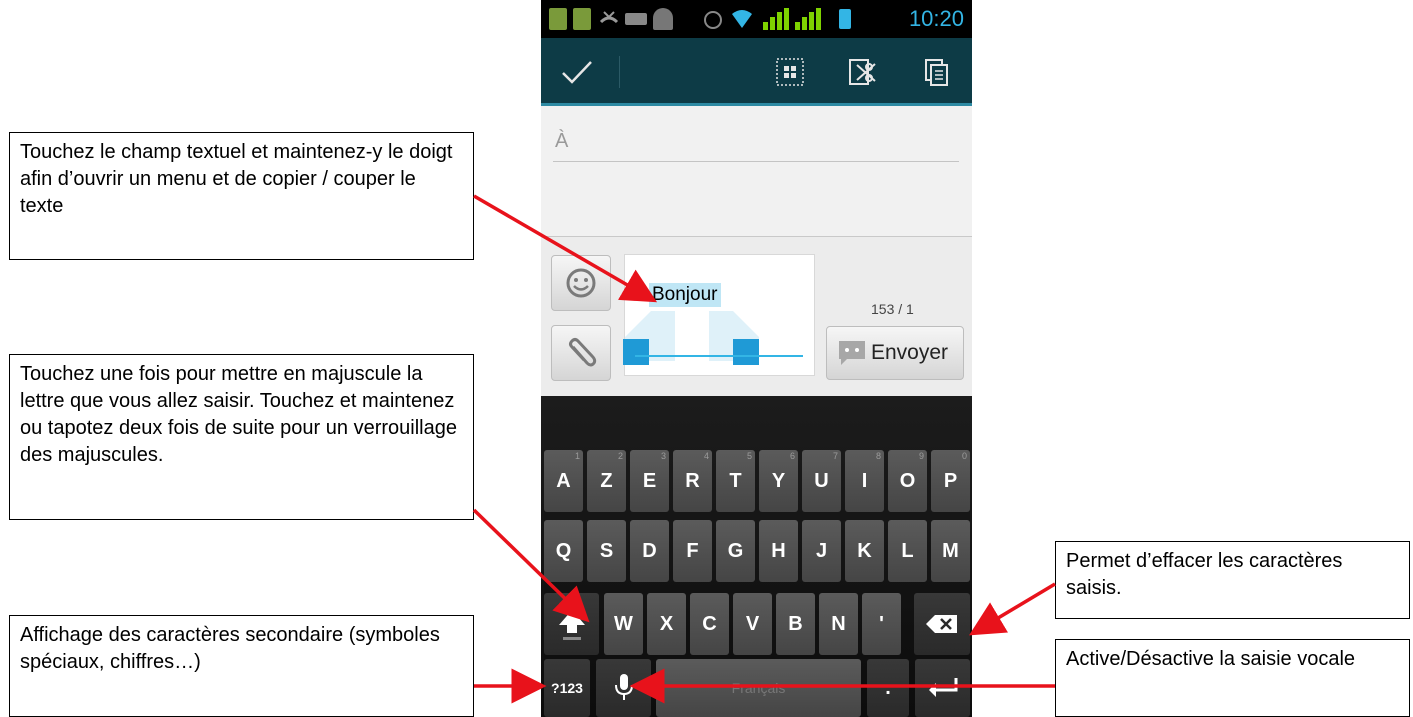  I want to click on arrow-shift, so click(531, 565).